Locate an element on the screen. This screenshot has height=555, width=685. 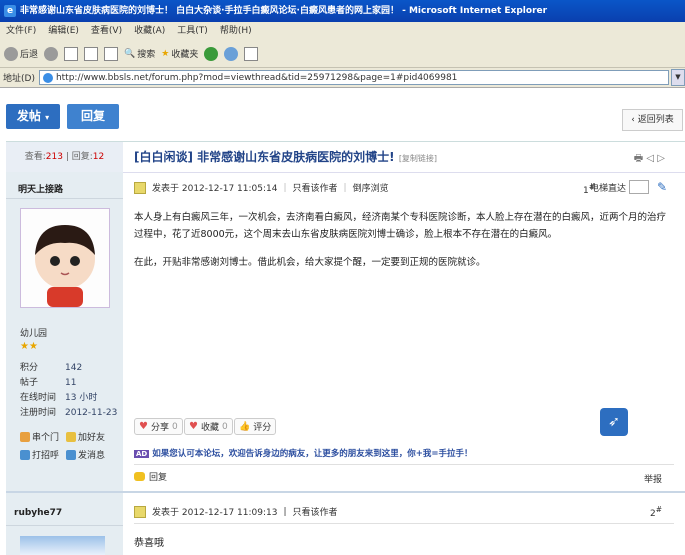
reply-bubble-icon is located at coordinates (139, 476).